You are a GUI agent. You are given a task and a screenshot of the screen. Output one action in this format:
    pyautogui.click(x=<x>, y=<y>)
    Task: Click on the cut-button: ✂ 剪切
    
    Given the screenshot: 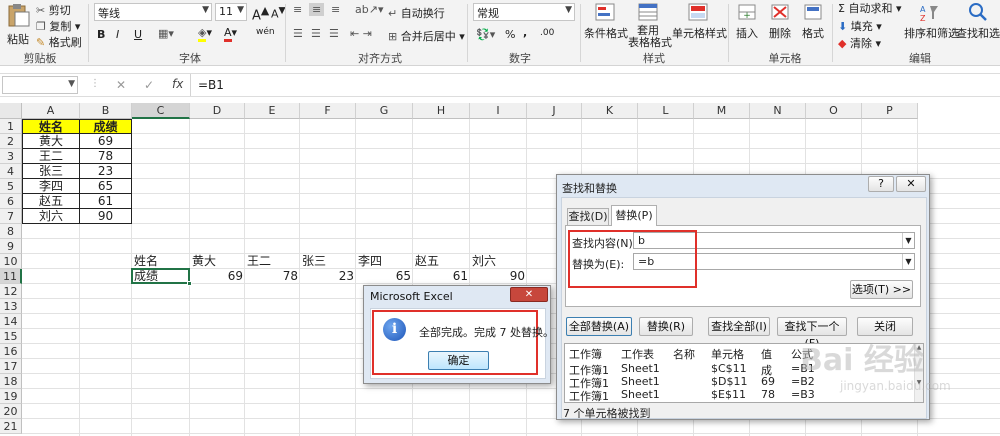 What is the action you would take?
    pyautogui.click(x=53, y=10)
    